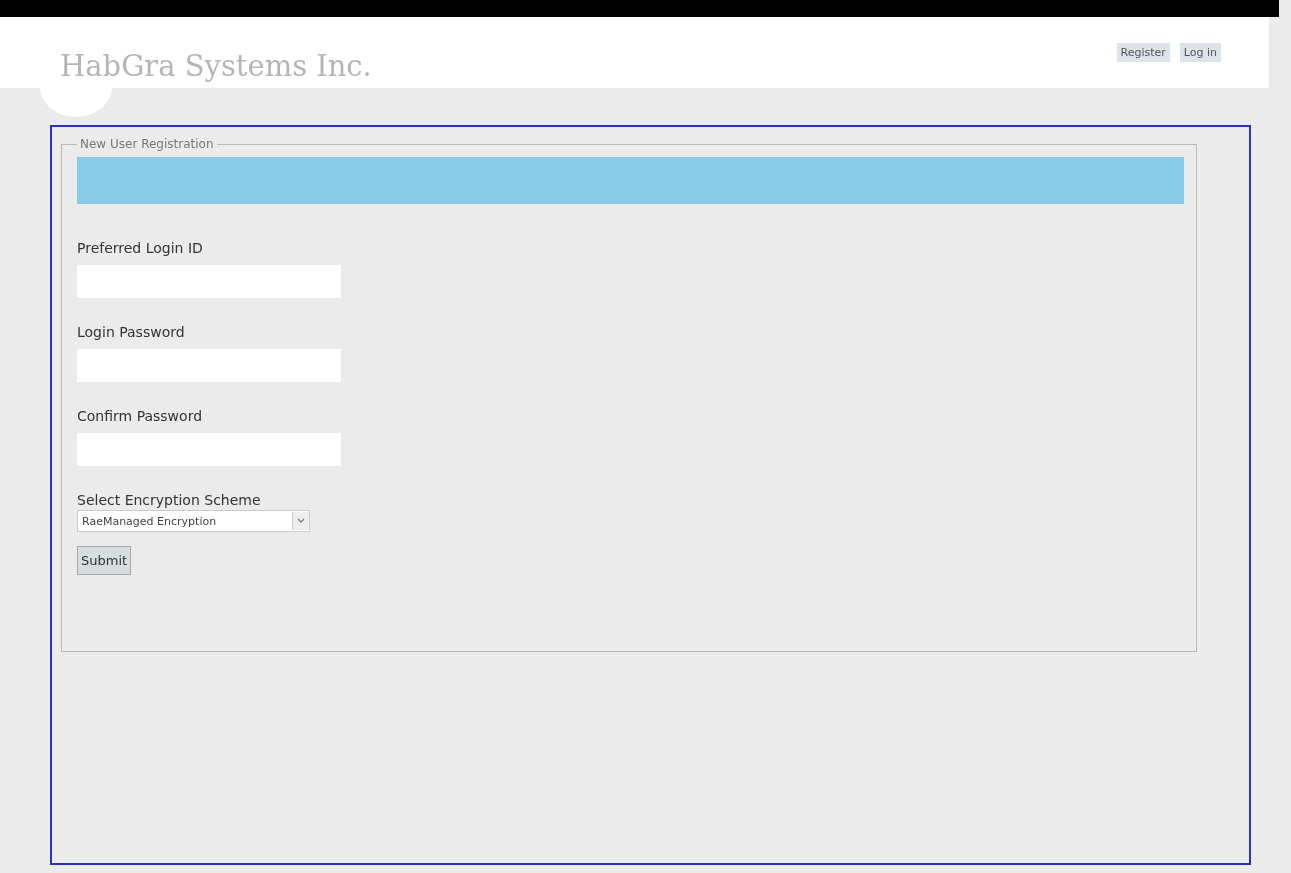  What do you see at coordinates (193, 521) in the screenshot?
I see `encryption-dropdown: RaeManaged Encryption` at bounding box center [193, 521].